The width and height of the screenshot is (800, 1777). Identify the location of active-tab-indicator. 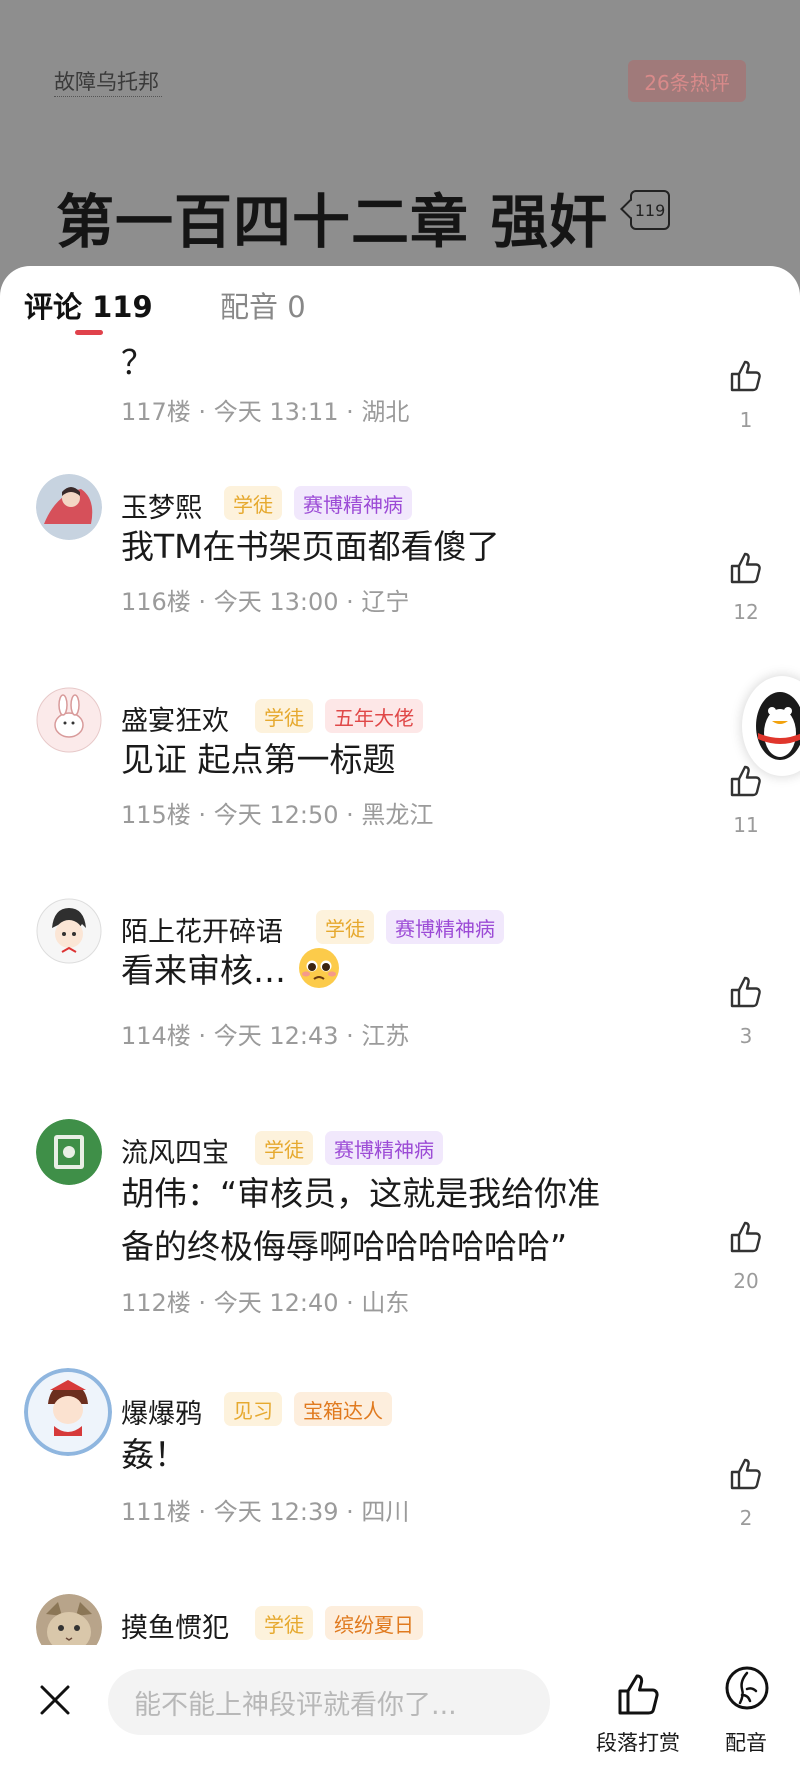
(89, 332).